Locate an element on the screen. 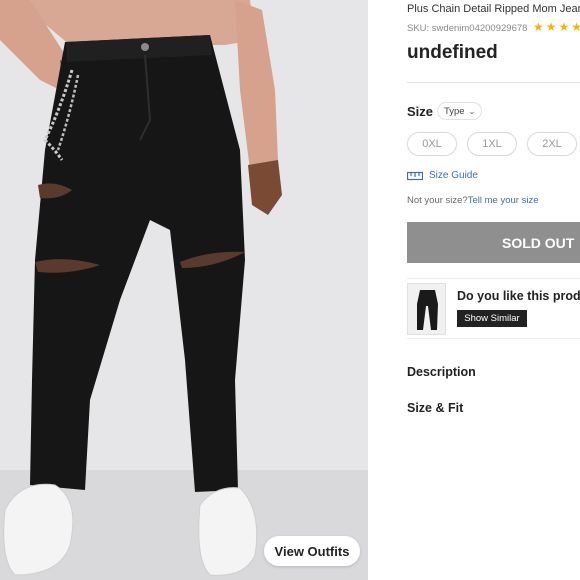  size-option-2xl: 2XL is located at coordinates (552, 144).